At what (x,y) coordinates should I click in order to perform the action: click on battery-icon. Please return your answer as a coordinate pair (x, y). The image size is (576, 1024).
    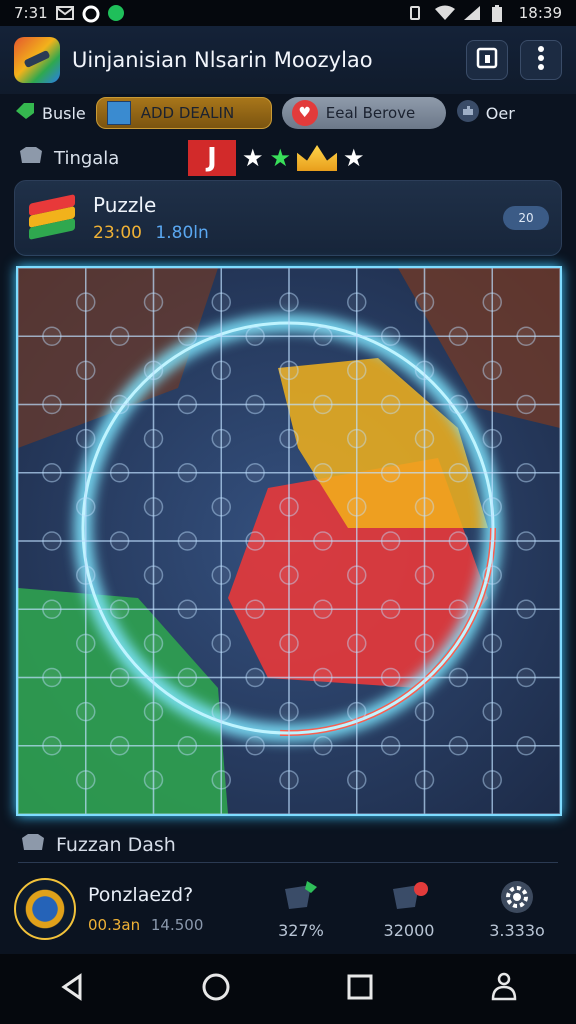
    Looking at the image, I should click on (500, 13).